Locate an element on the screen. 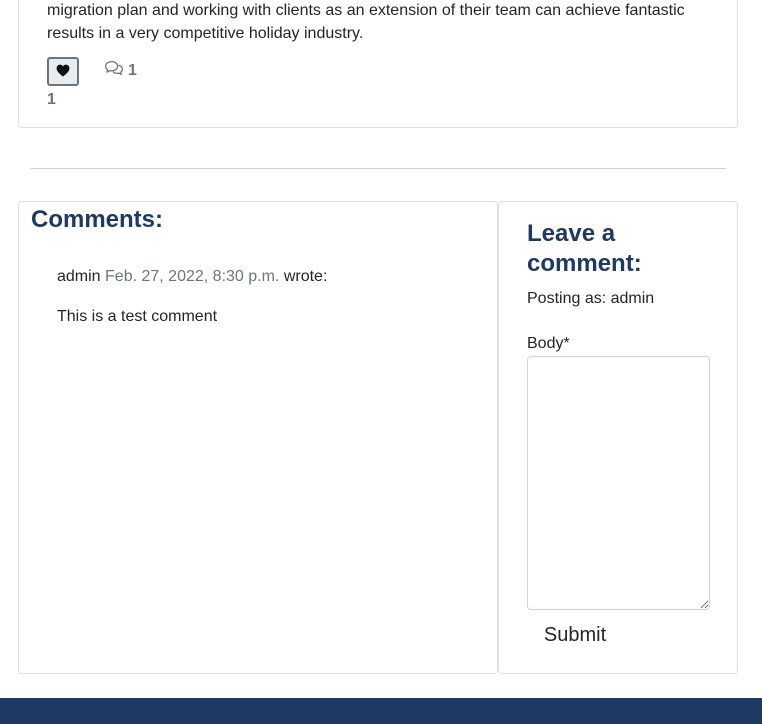 The width and height of the screenshot is (762, 724). body-field-label: Body* is located at coordinates (548, 344).